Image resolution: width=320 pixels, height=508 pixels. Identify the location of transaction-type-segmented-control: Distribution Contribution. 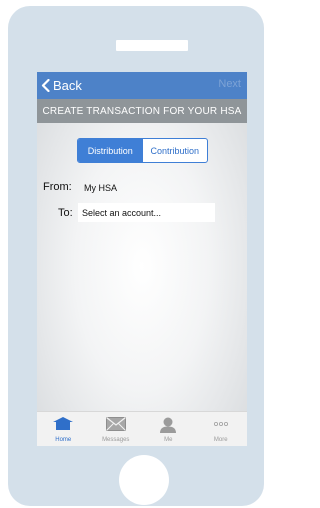
(142, 150).